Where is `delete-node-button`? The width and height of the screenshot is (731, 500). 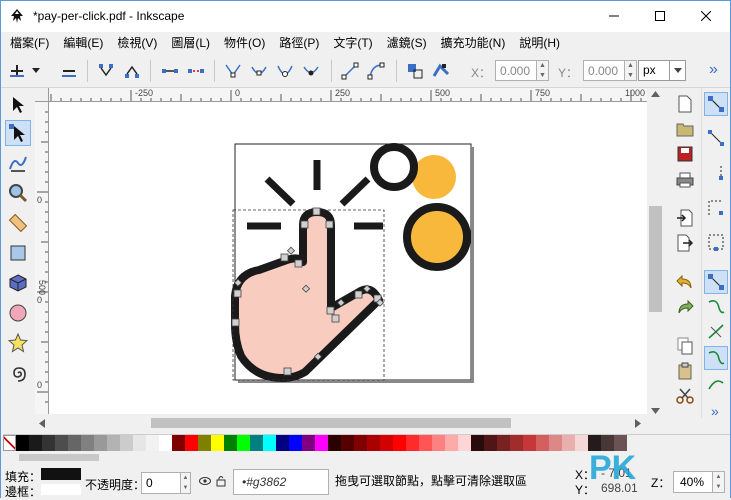 delete-node-button is located at coordinates (69, 71).